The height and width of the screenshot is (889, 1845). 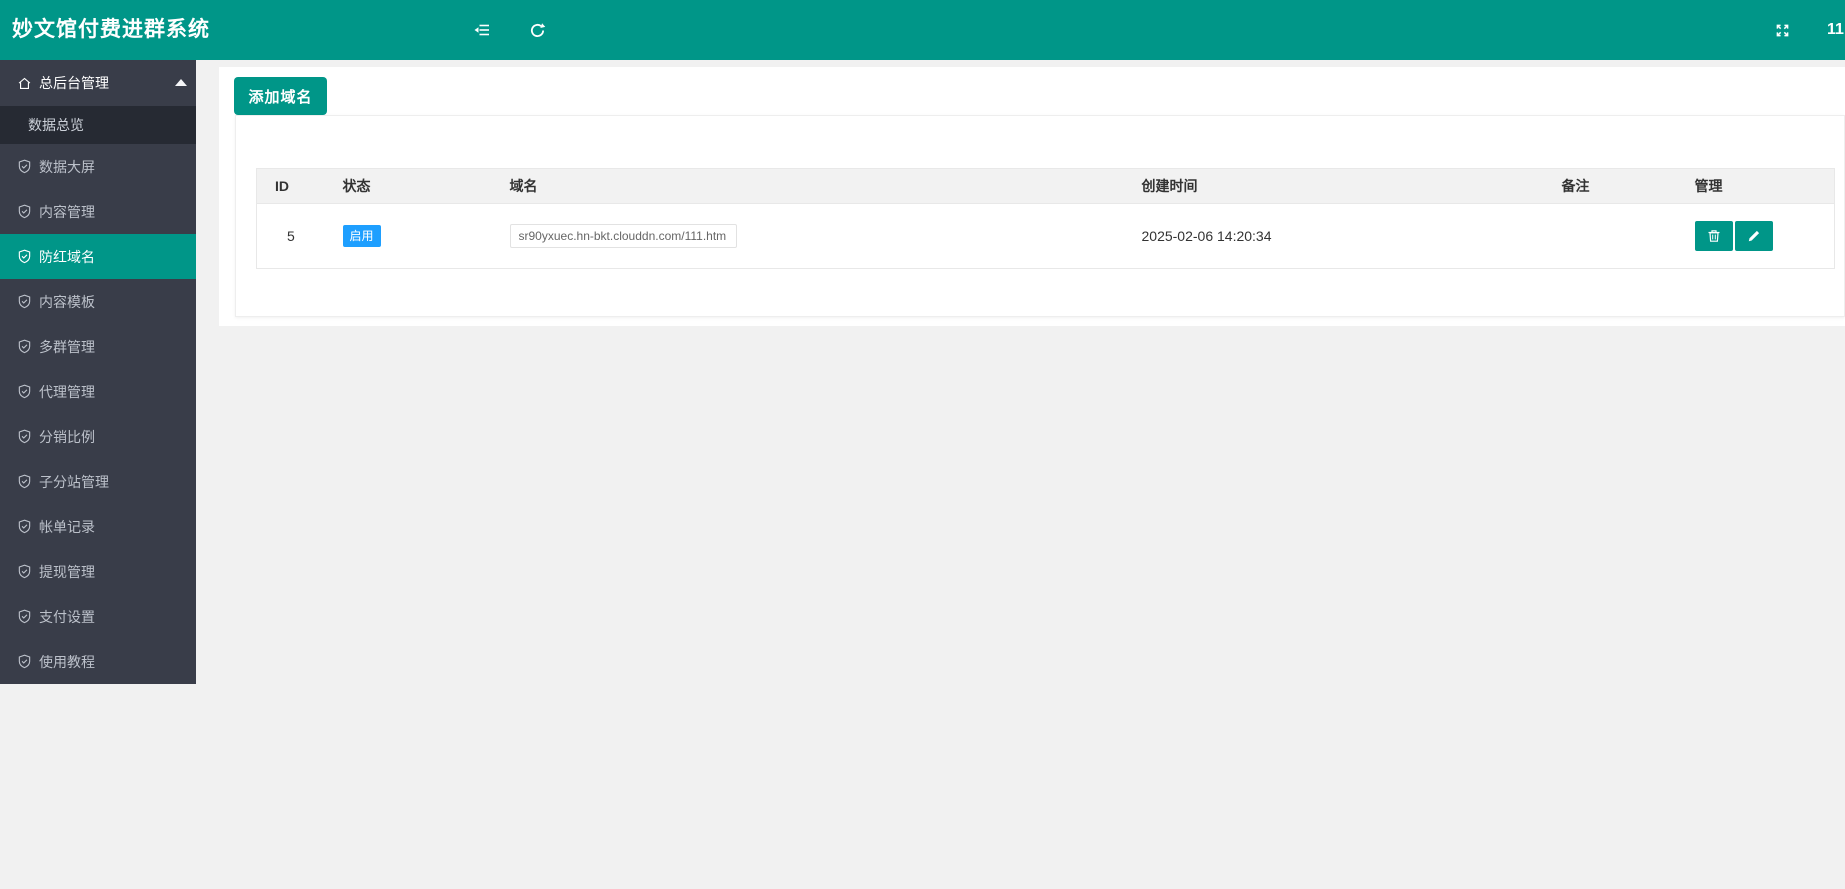 I want to click on cell-created: 2025-02-06 14:20:34, so click(x=1206, y=236).